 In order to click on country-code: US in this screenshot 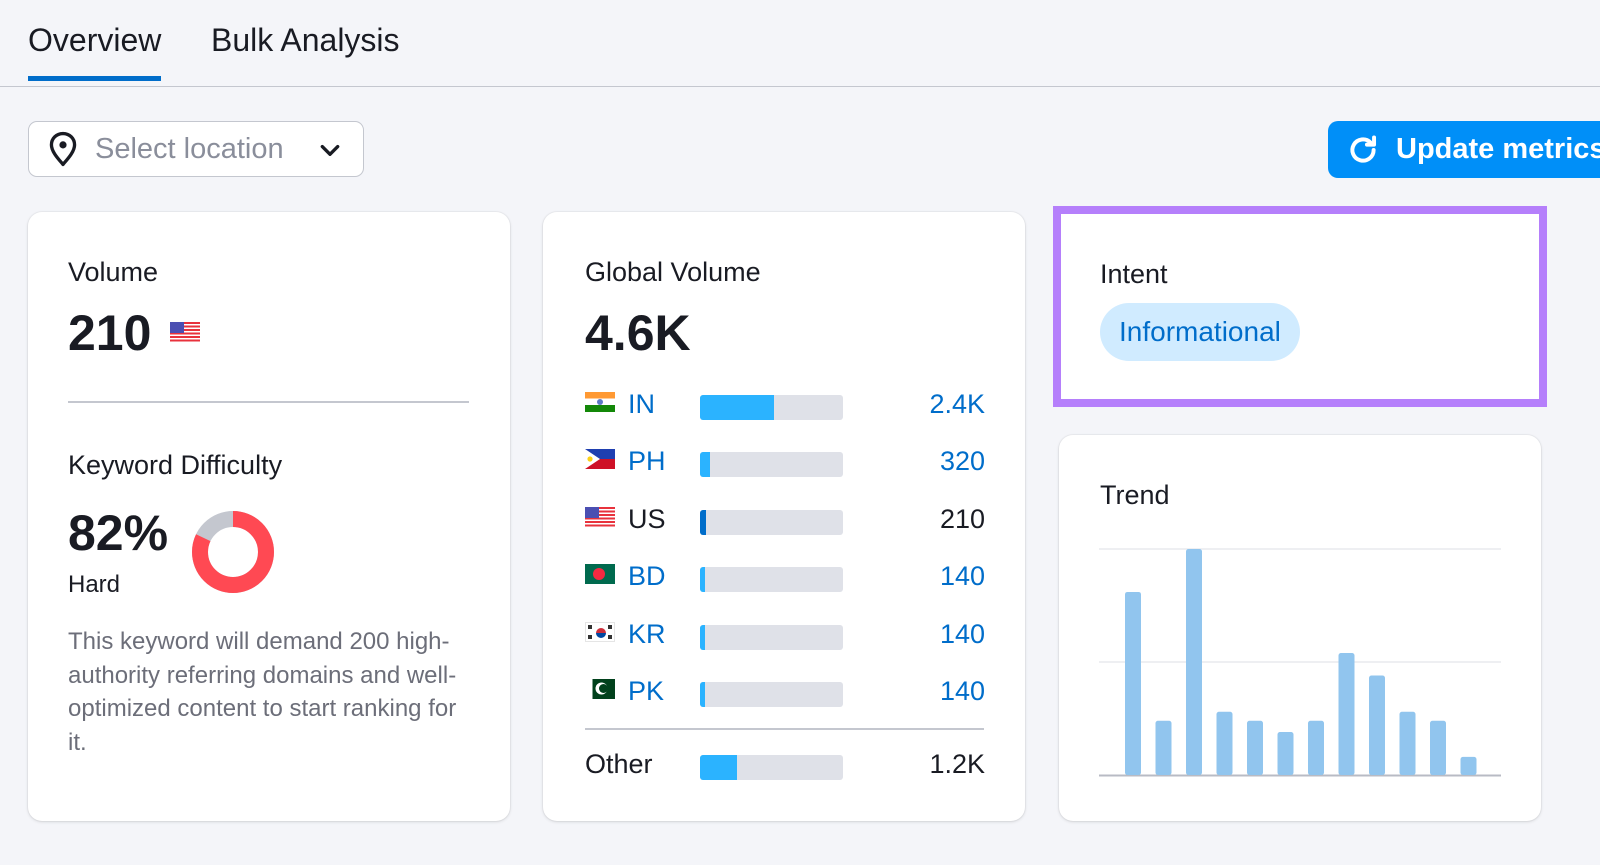, I will do `click(647, 519)`.